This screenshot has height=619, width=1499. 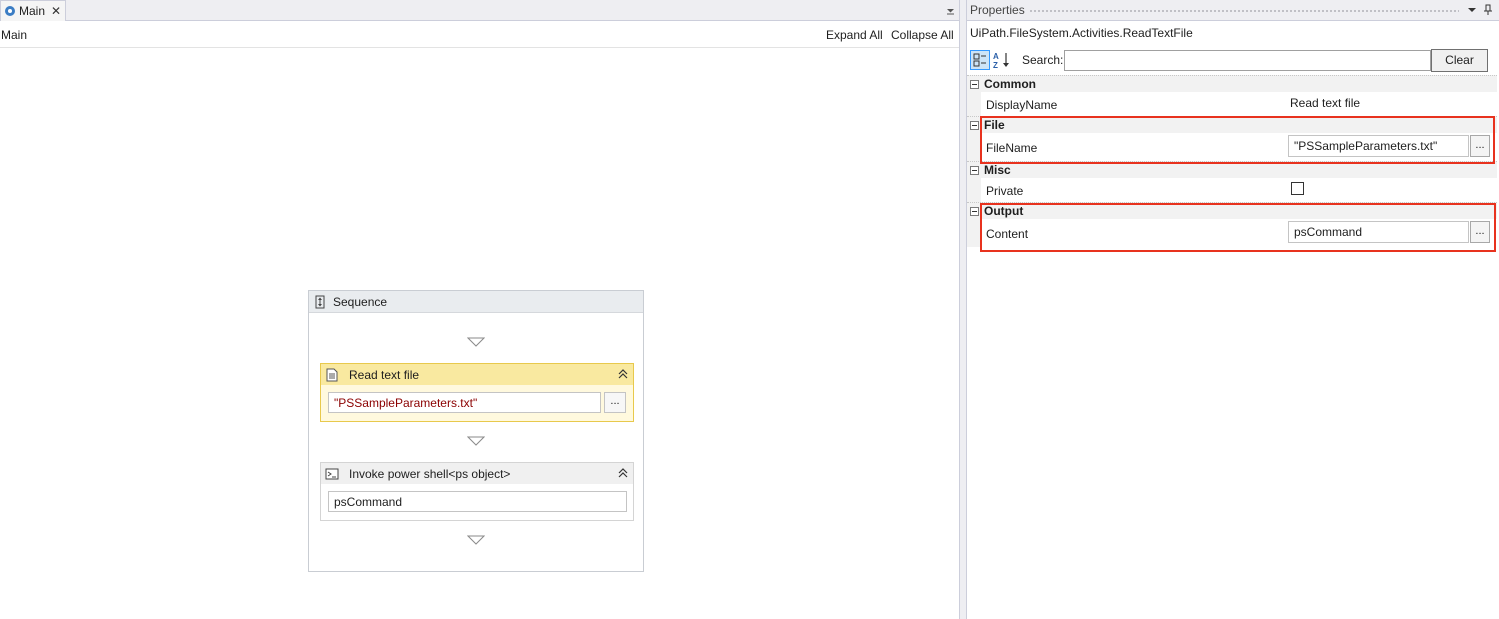 What do you see at coordinates (332, 374) in the screenshot?
I see `document-icon` at bounding box center [332, 374].